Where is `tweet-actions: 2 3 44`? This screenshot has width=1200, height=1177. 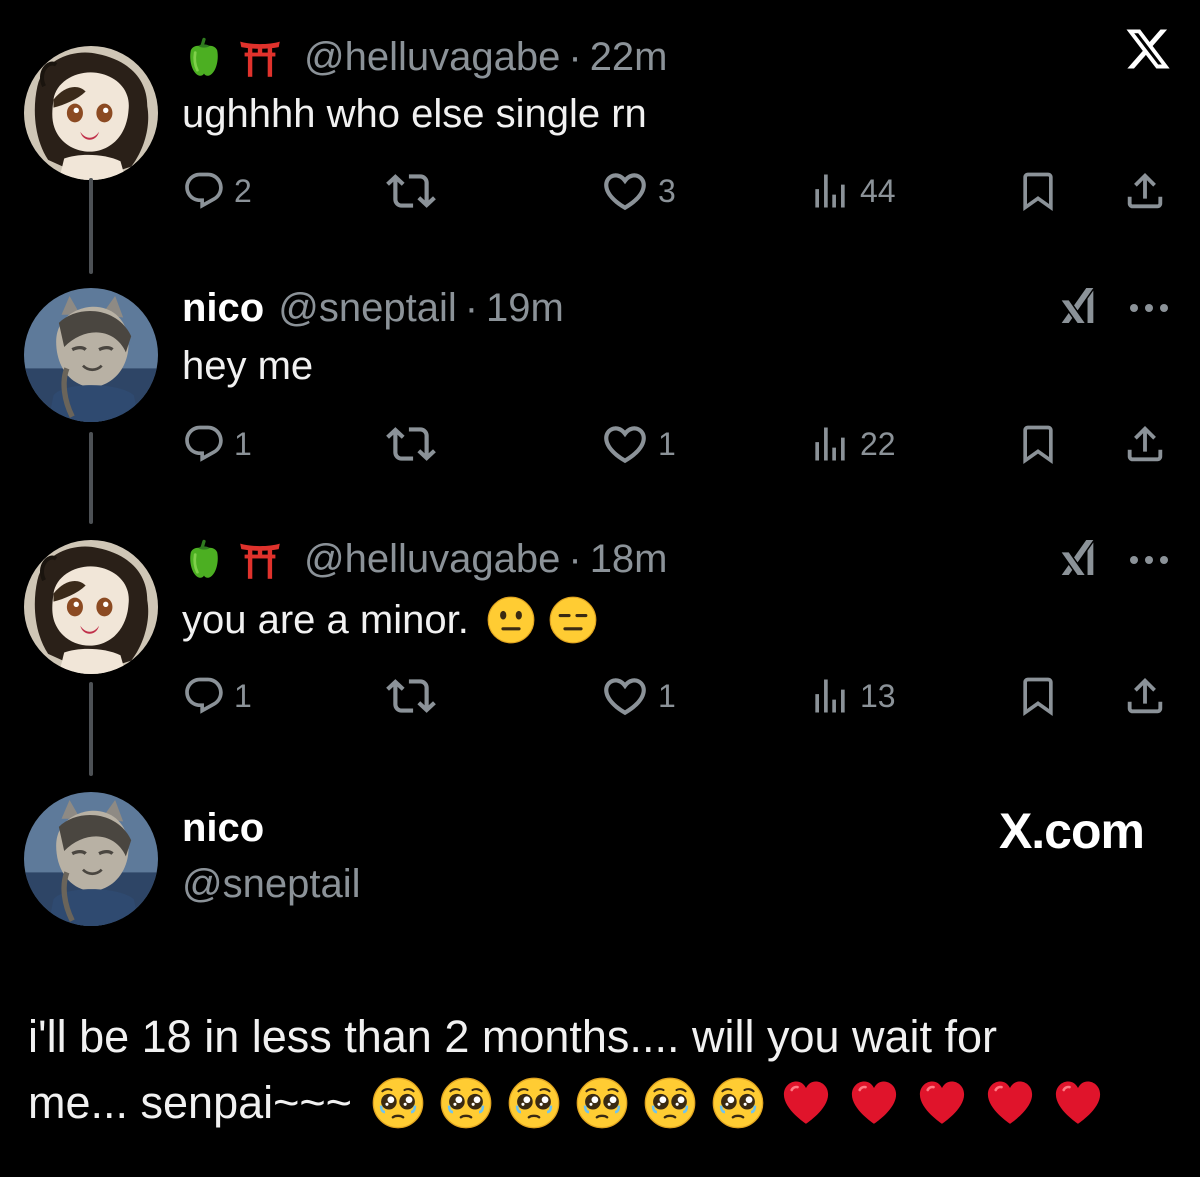 tweet-actions: 2 3 44 is located at coordinates (677, 191).